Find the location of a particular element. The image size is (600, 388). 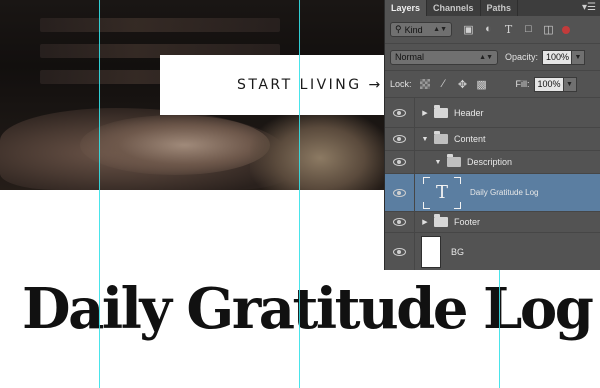

layer-name: Header is located at coordinates (469, 112).